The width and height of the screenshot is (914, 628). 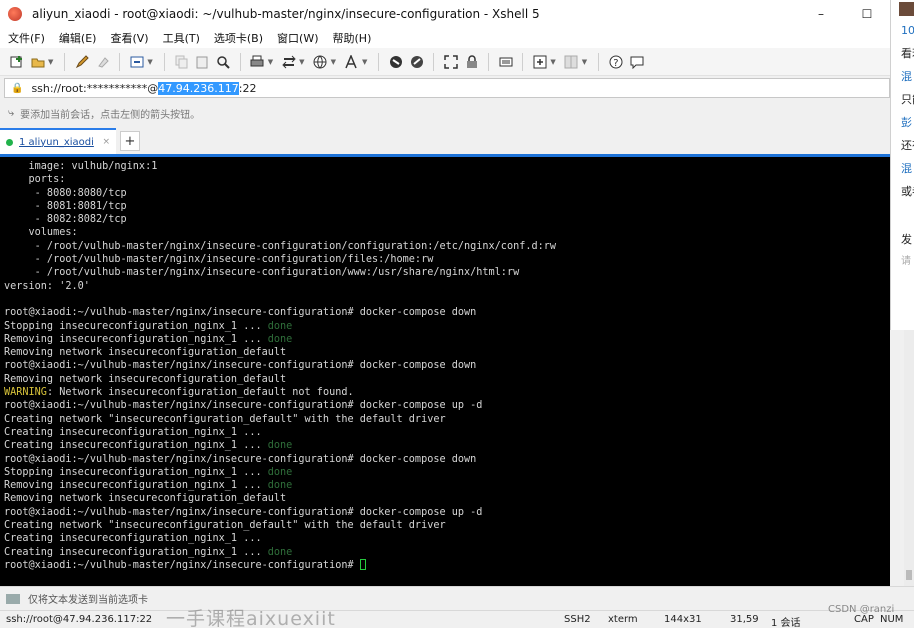 What do you see at coordinates (181, 38) in the screenshot?
I see `menu-tools: 工具(T)` at bounding box center [181, 38].